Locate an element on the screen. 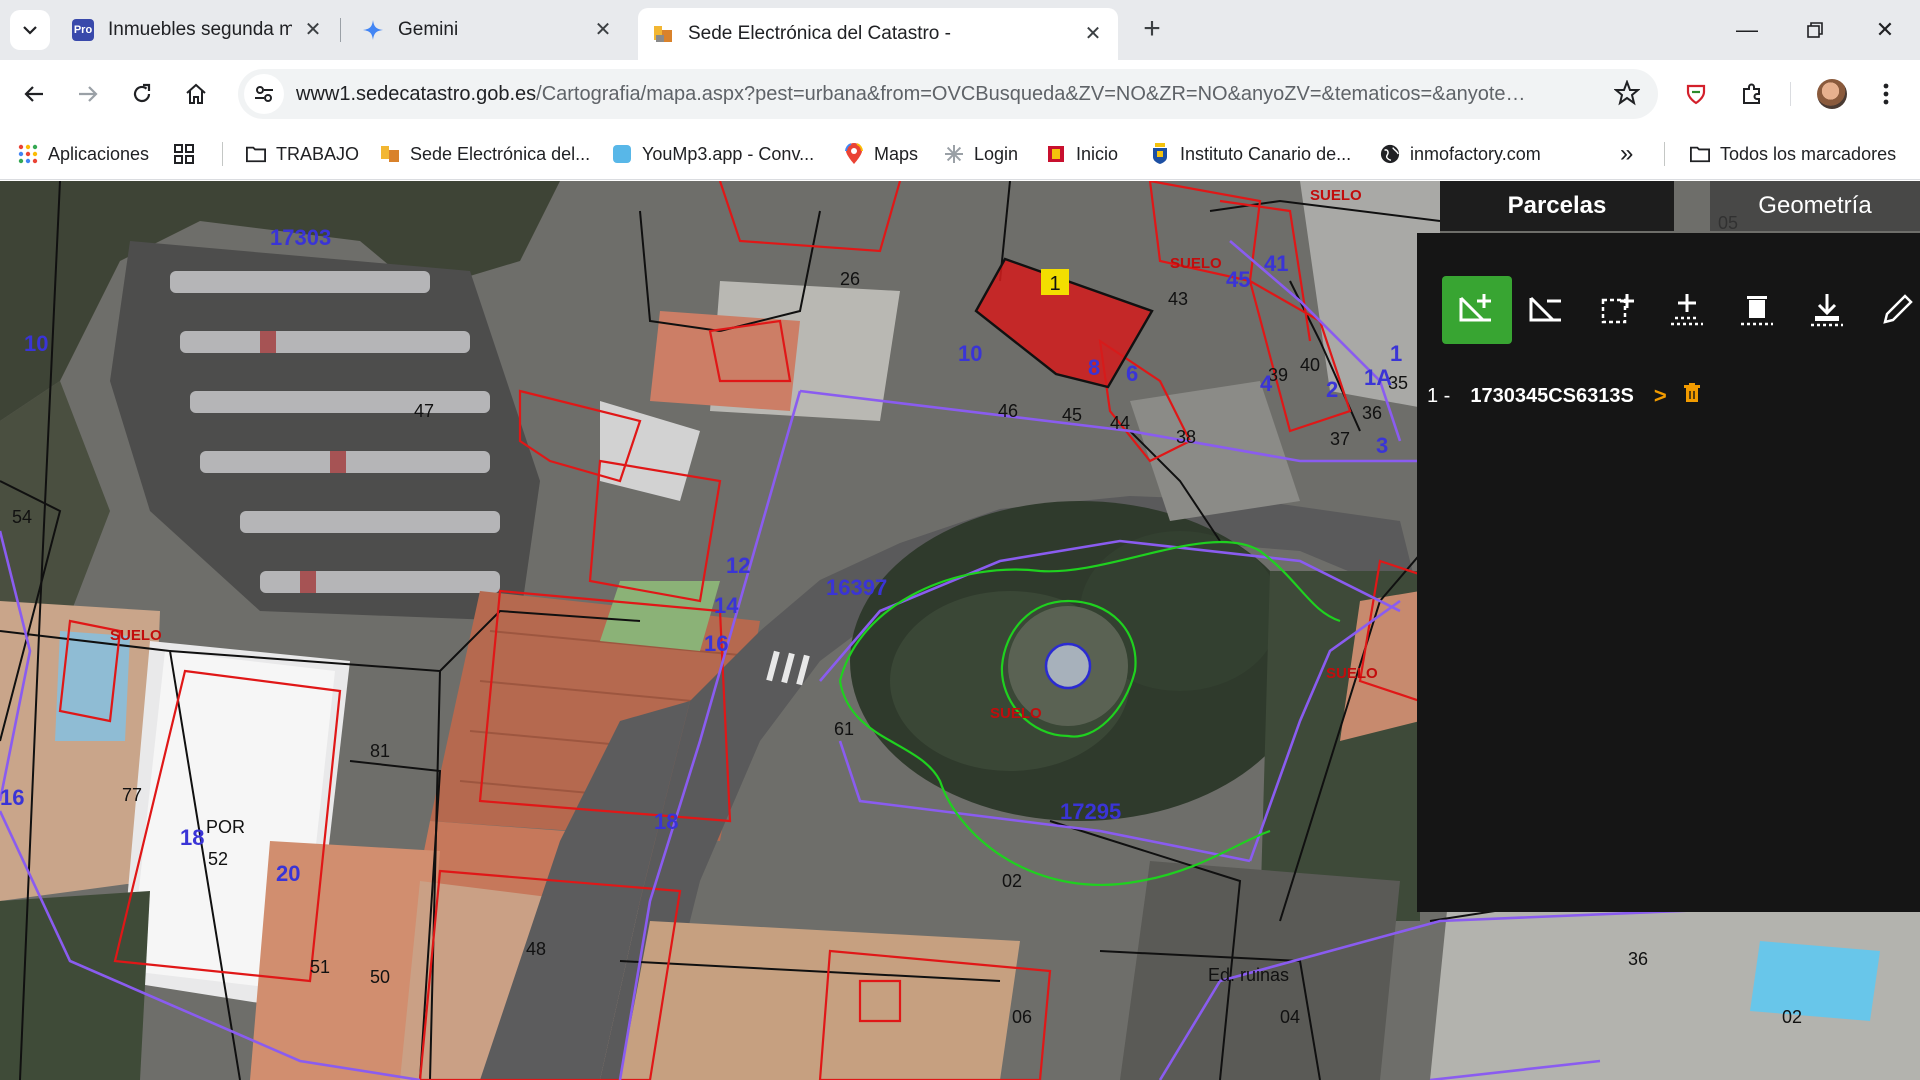 The width and height of the screenshot is (1920, 1080). tab-gemini: Gemini ✕ is located at coordinates (488, 30).